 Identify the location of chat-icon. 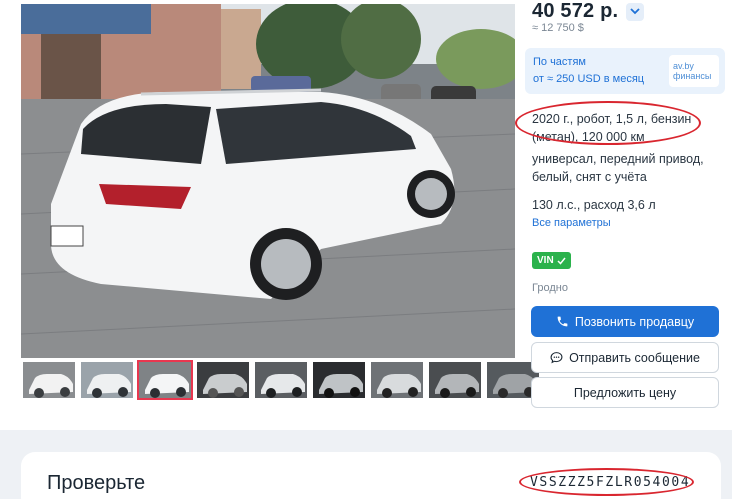
(556, 358).